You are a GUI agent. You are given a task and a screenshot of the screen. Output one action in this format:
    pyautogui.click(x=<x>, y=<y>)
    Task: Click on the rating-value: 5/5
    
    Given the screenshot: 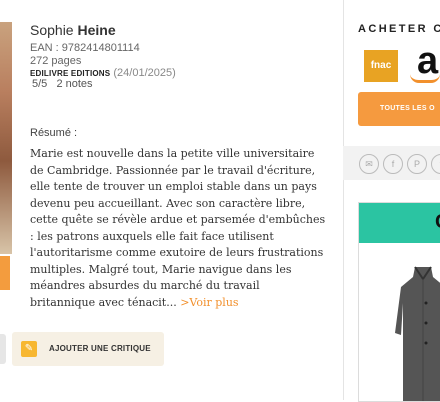 What is the action you would take?
    pyautogui.click(x=40, y=84)
    